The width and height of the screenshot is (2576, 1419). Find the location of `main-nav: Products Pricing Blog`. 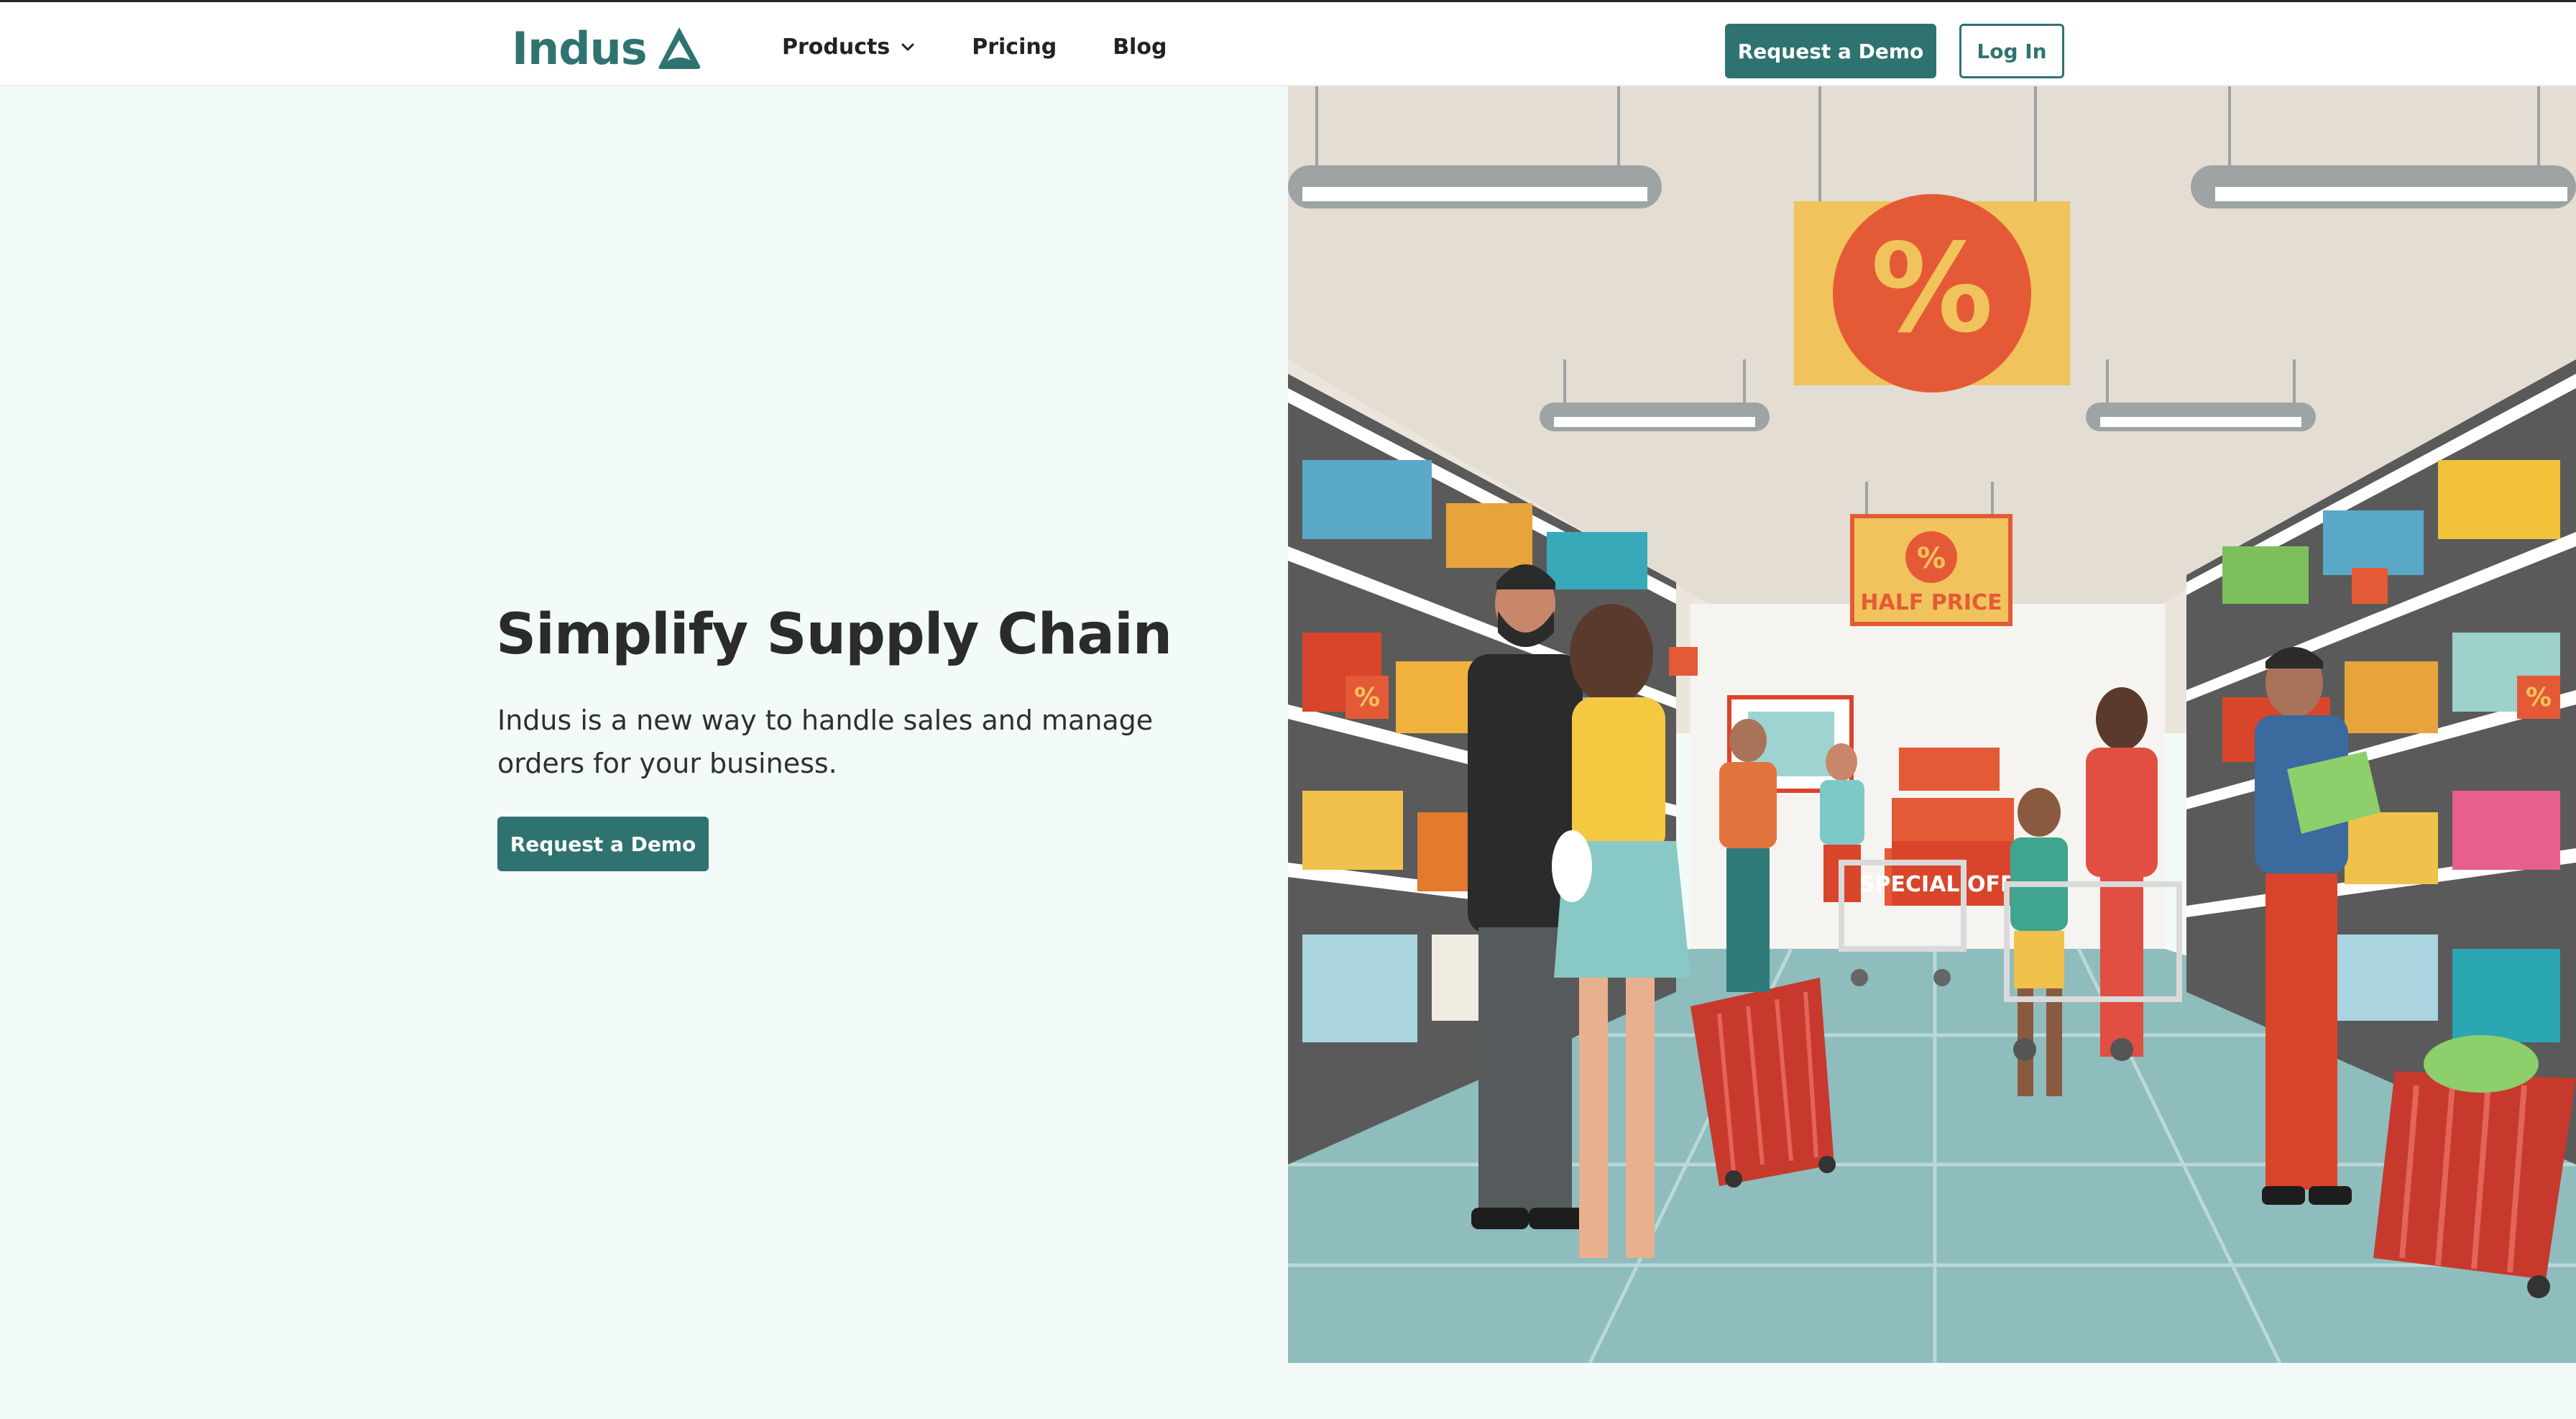

main-nav: Products Pricing Blog is located at coordinates (1002, 47).